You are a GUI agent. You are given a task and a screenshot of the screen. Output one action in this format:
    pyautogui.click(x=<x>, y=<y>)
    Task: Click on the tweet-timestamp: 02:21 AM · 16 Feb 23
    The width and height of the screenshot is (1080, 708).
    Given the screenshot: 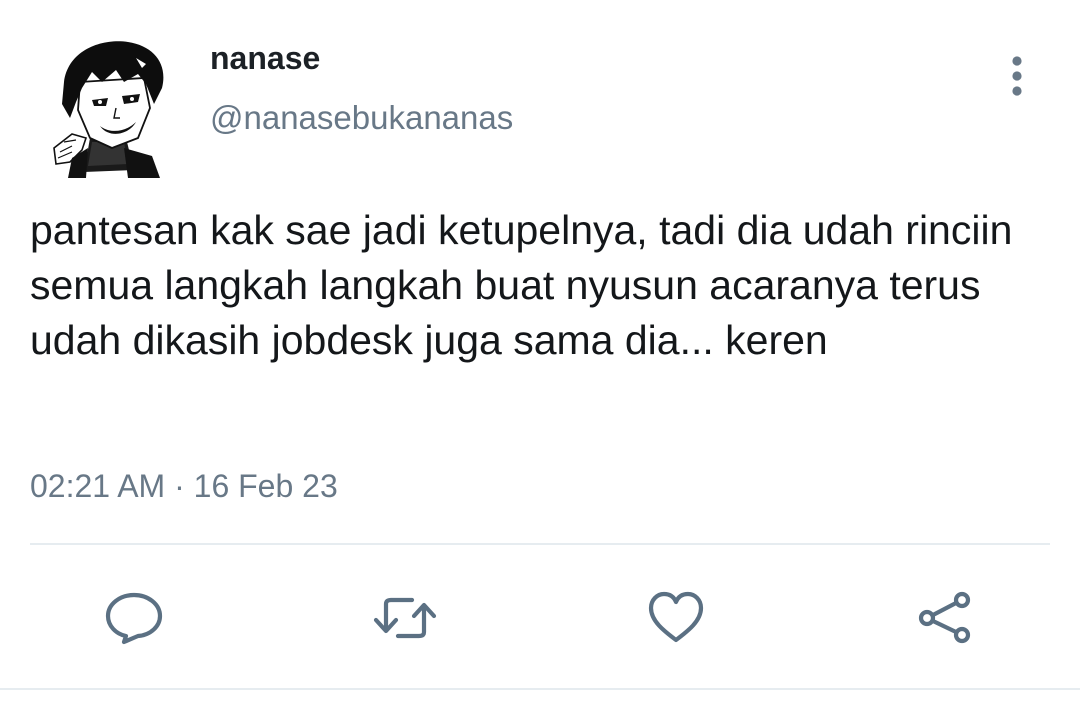 What is the action you would take?
    pyautogui.click(x=184, y=486)
    